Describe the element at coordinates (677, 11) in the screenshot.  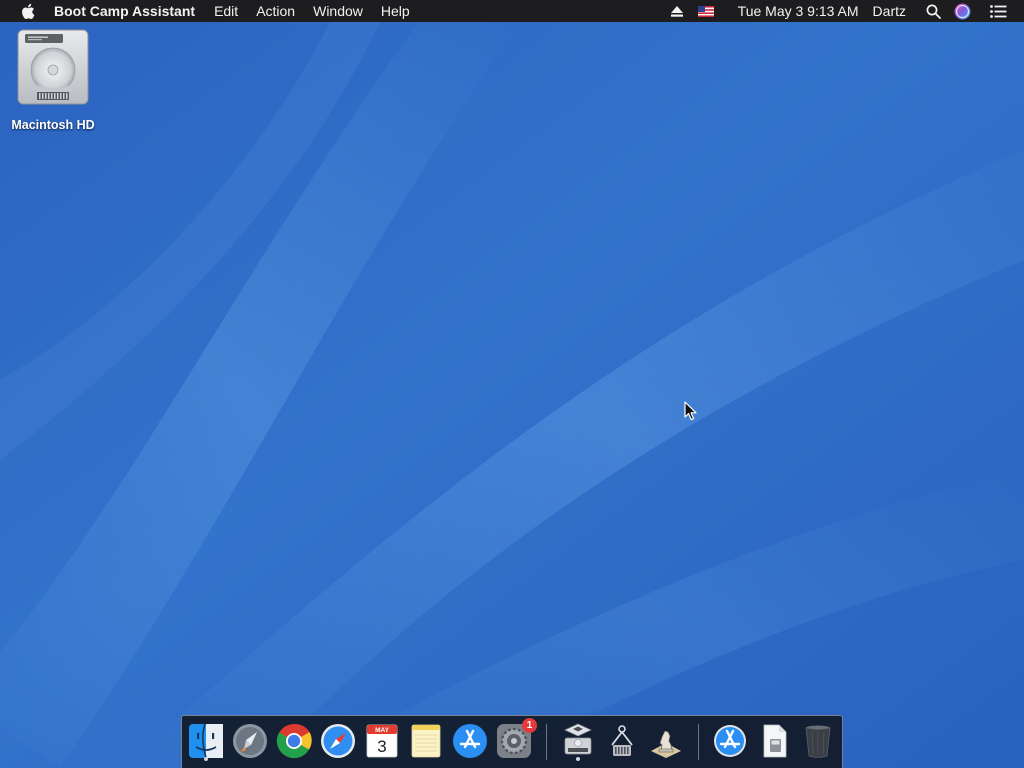
I see `eject-icon` at that location.